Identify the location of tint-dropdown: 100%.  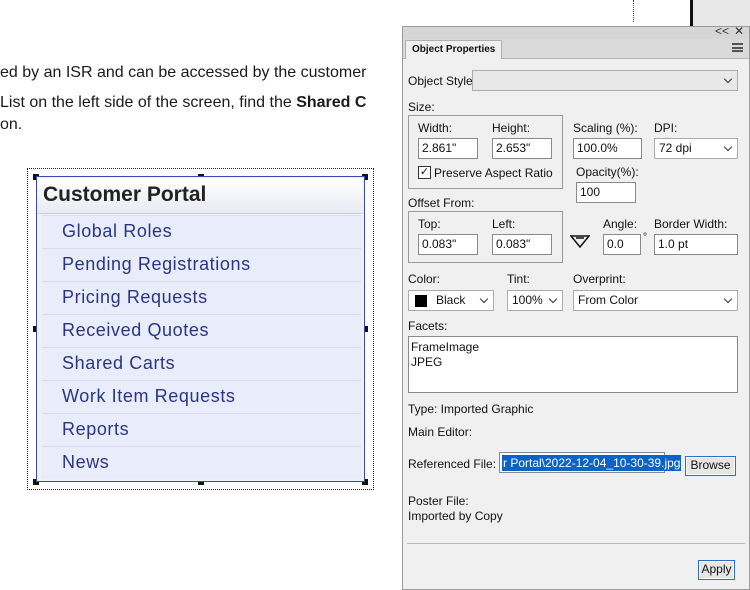
(535, 300).